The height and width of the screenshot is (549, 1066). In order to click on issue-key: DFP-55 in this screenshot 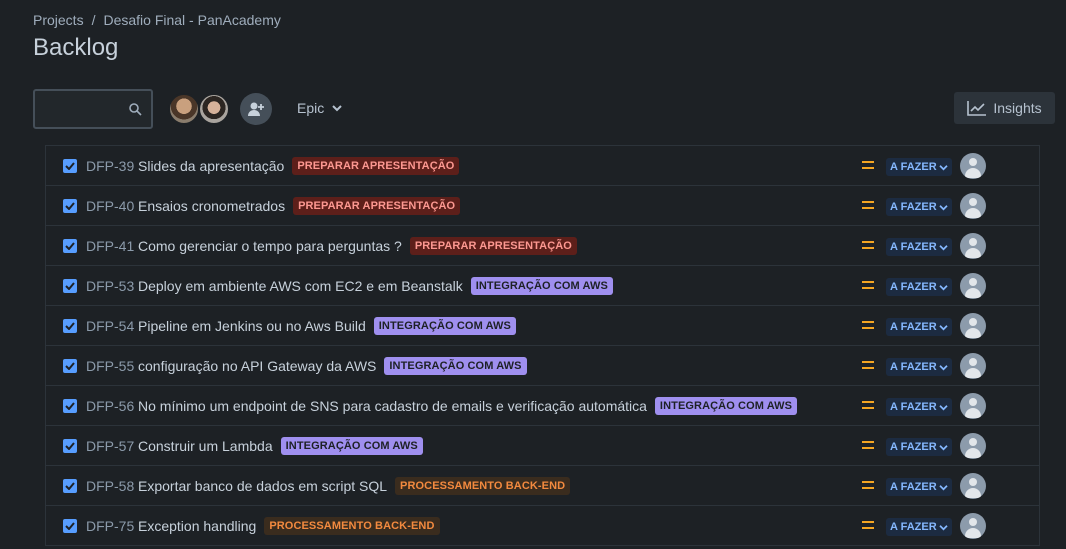, I will do `click(110, 366)`.